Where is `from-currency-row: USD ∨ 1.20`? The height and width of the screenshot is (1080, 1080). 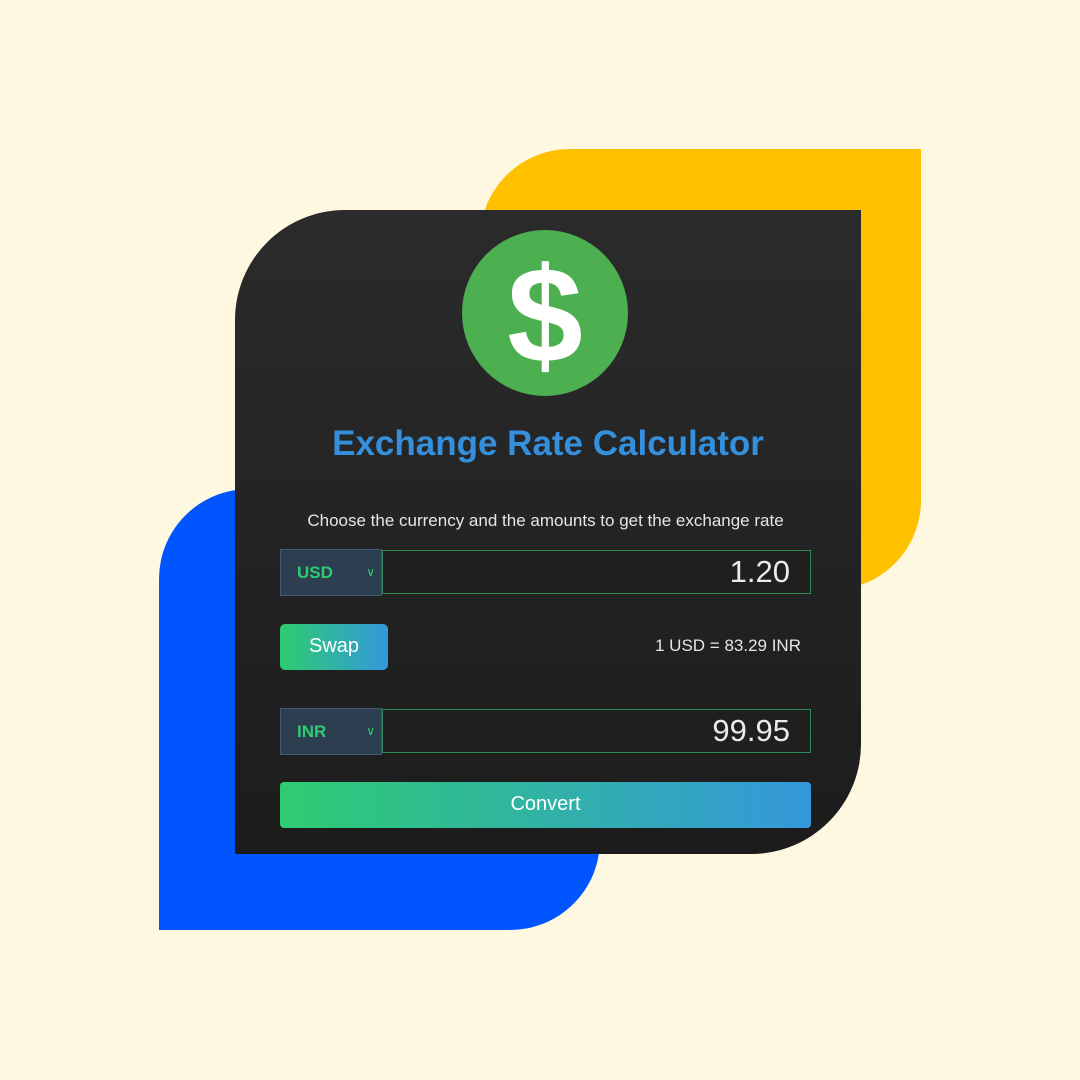 from-currency-row: USD ∨ 1.20 is located at coordinates (545, 572).